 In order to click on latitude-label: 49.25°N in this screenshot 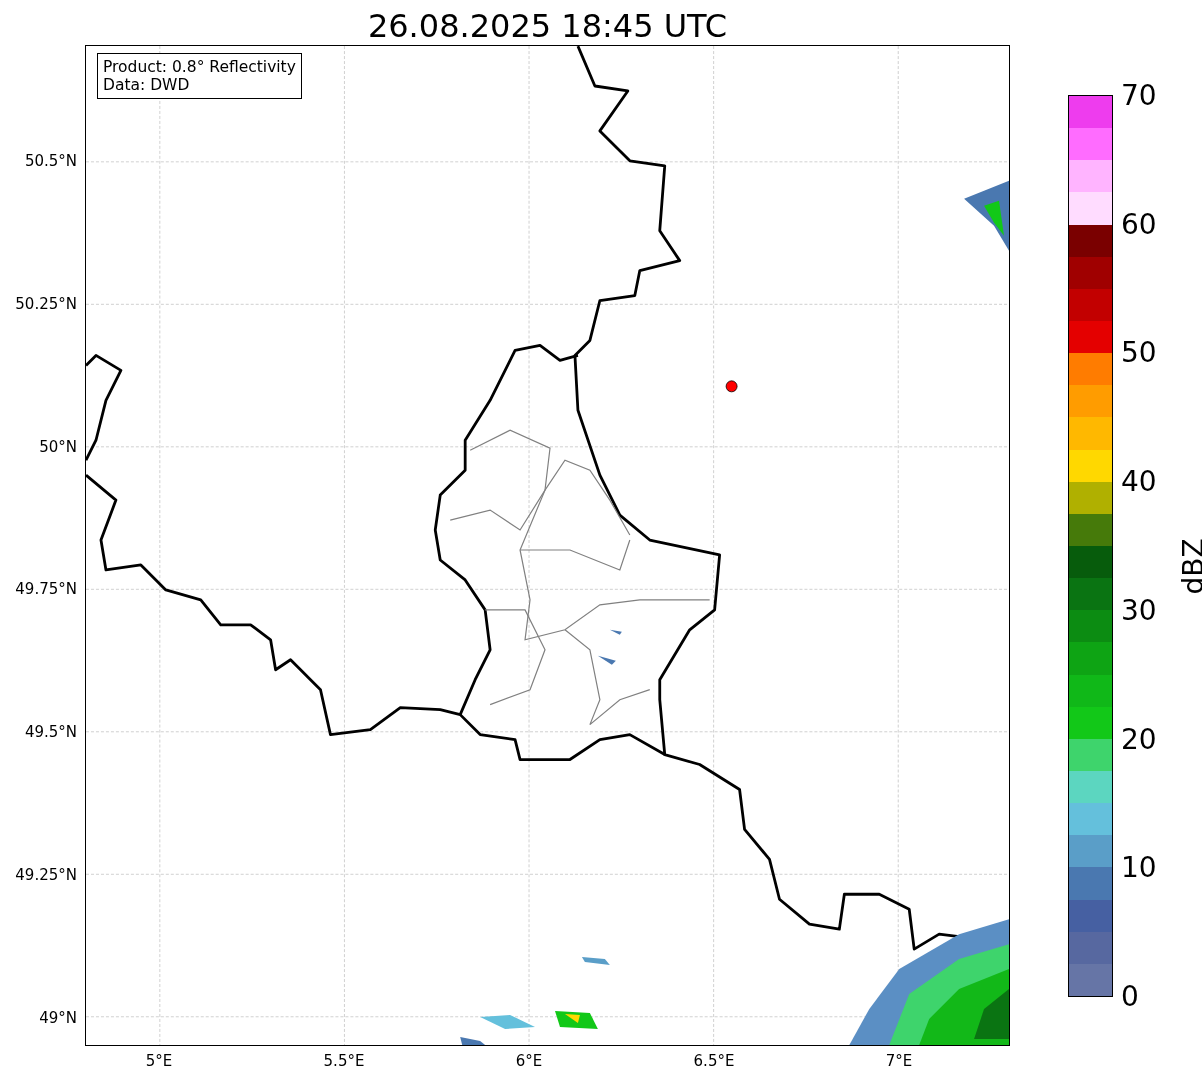, I will do `click(46, 875)`.